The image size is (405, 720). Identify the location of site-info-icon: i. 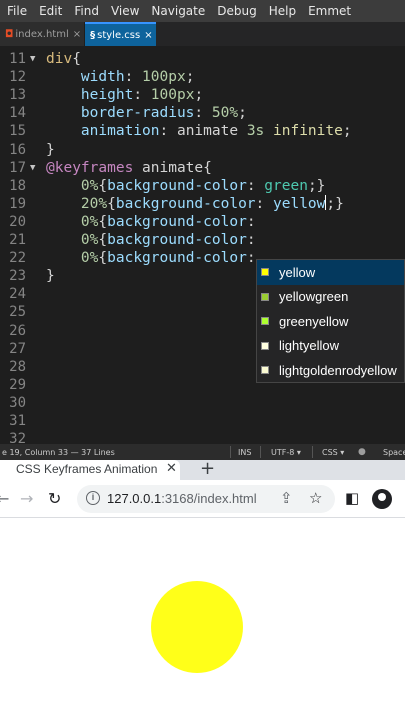
(93, 498).